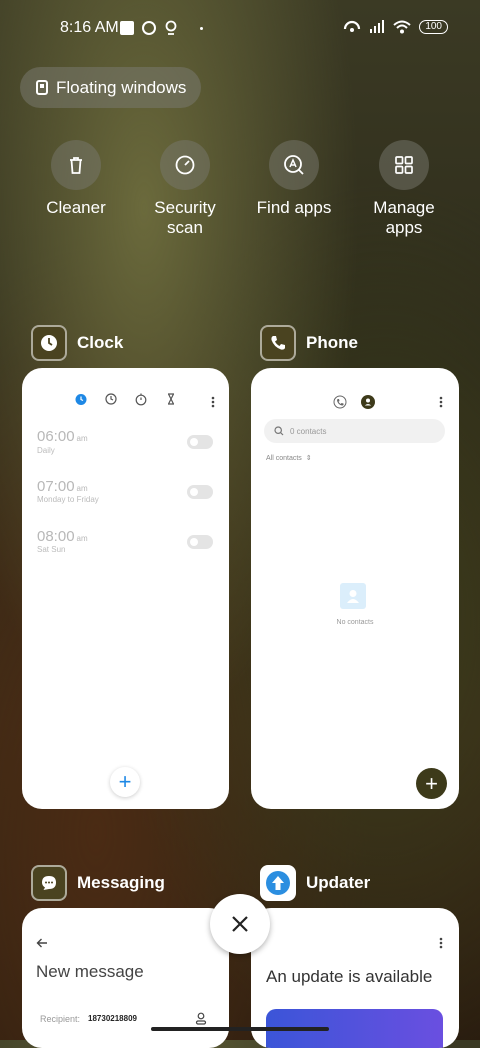 Image resolution: width=480 pixels, height=1048 pixels. Describe the element at coordinates (185, 165) in the screenshot. I see `scan-icon` at that location.